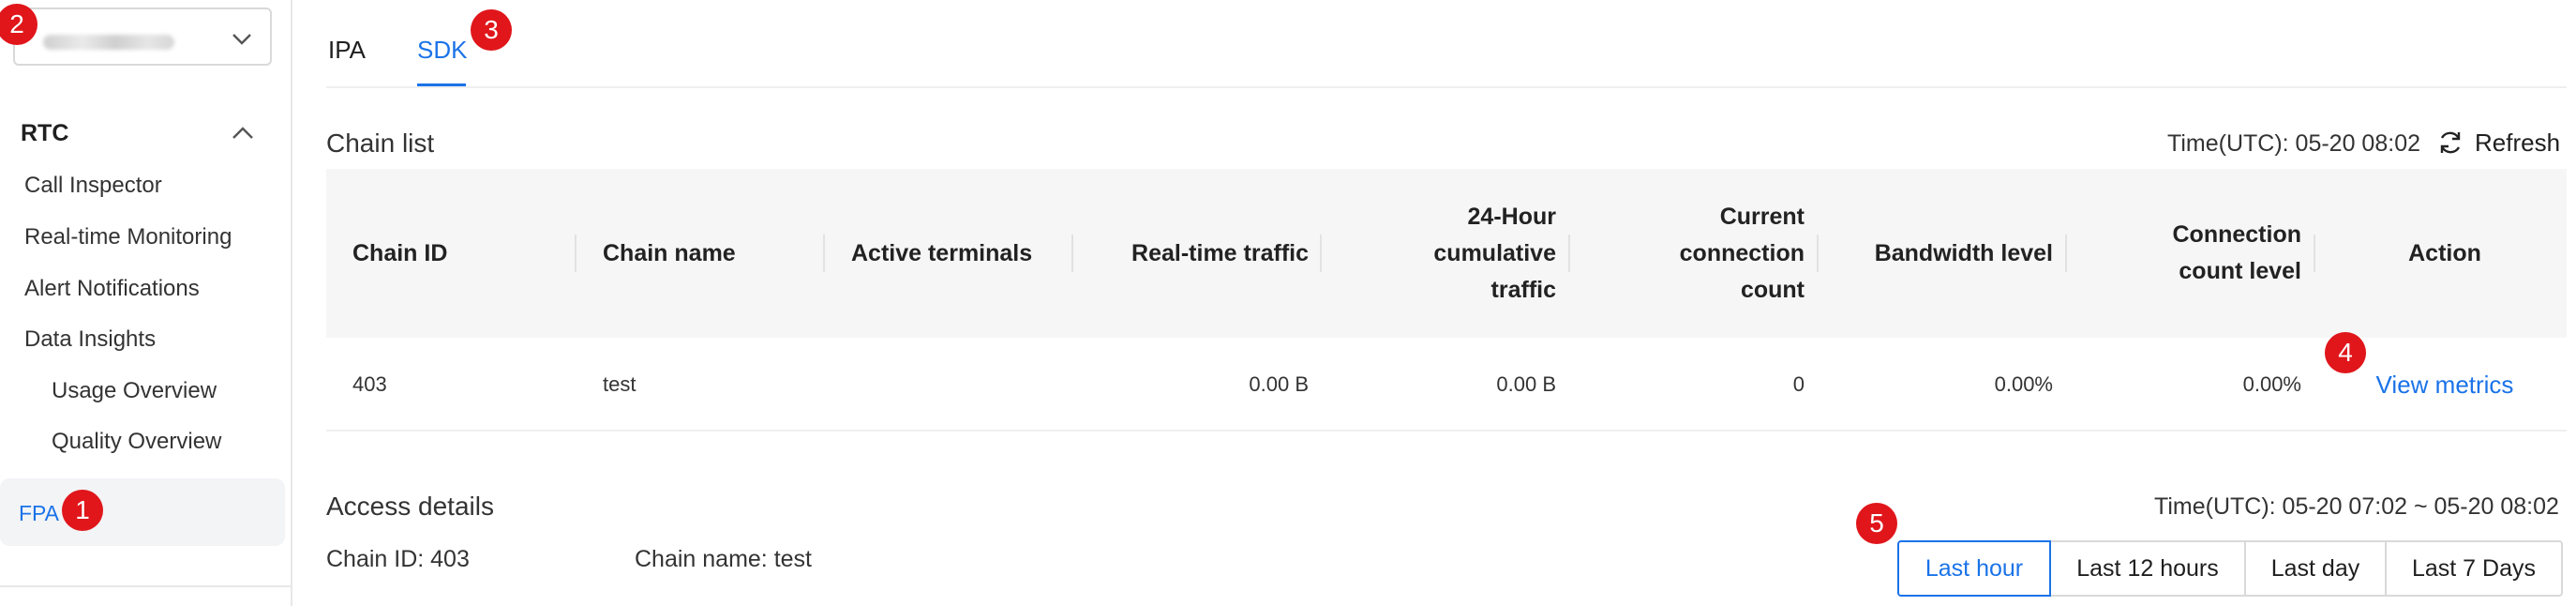  I want to click on access-chain-name: Chain name: test, so click(724, 559).